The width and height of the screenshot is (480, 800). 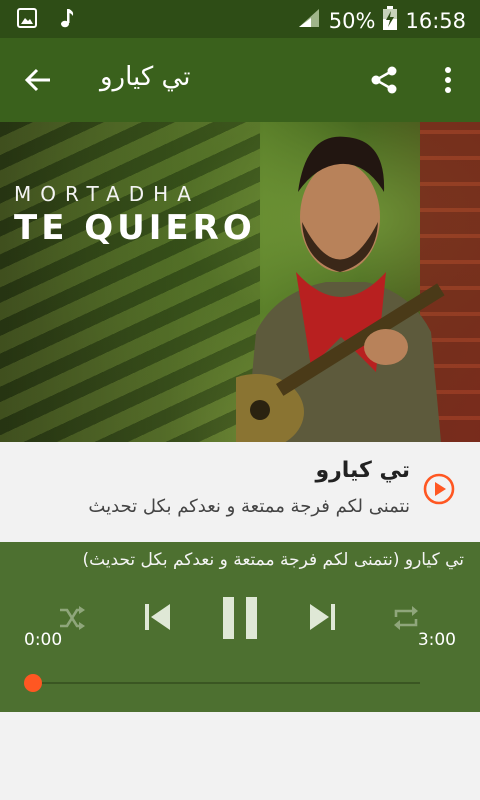 I want to click on skip-previous-icon, so click(x=157, y=617).